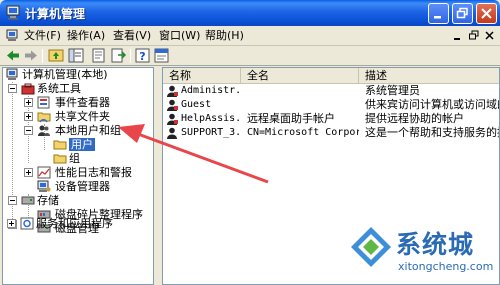 This screenshot has height=285, width=500. What do you see at coordinates (28, 89) in the screenshot?
I see `toolbox-icon` at bounding box center [28, 89].